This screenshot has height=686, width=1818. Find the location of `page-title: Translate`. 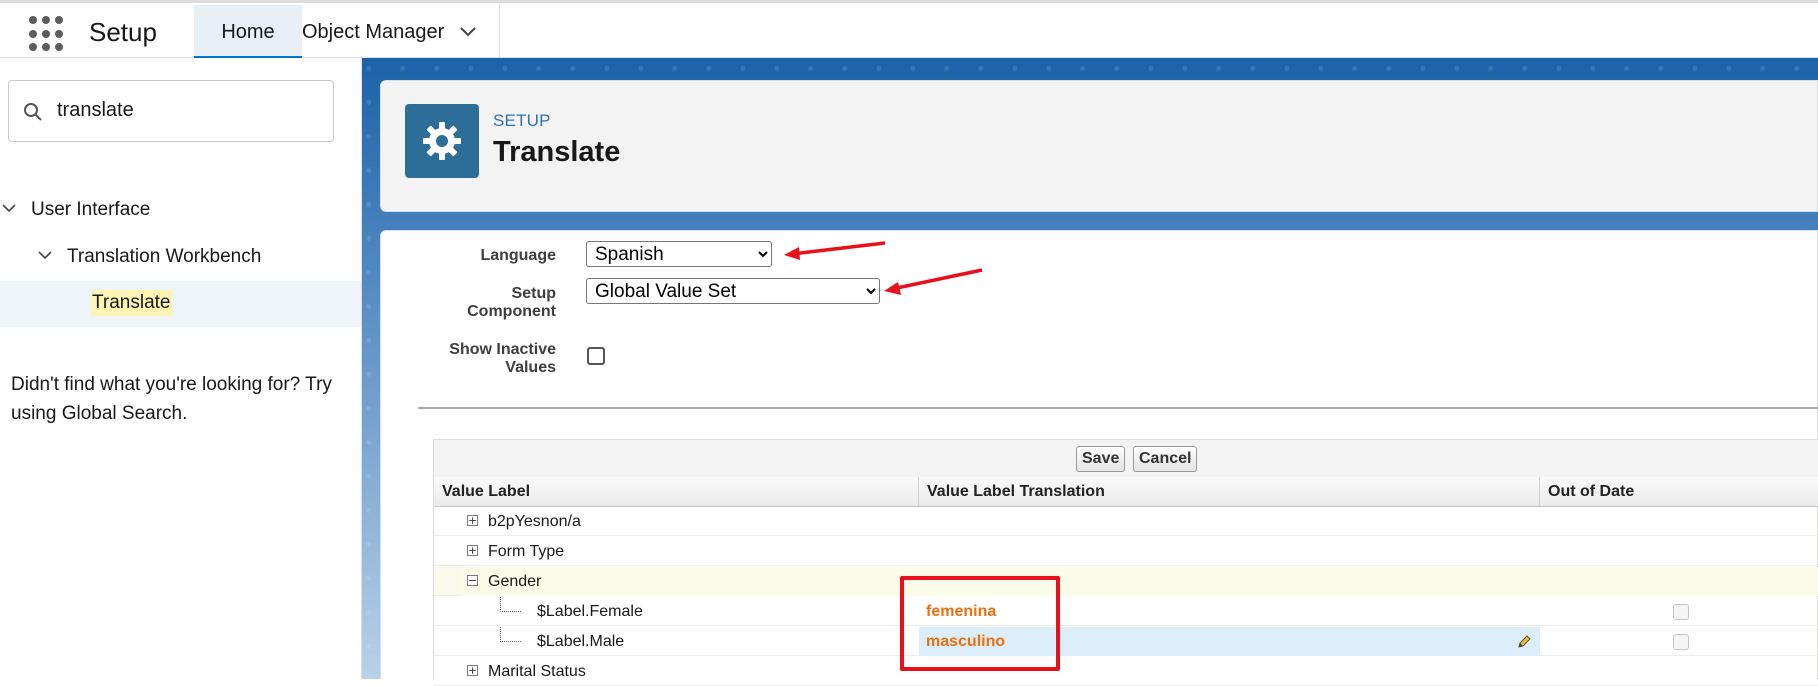

page-title: Translate is located at coordinates (557, 152).